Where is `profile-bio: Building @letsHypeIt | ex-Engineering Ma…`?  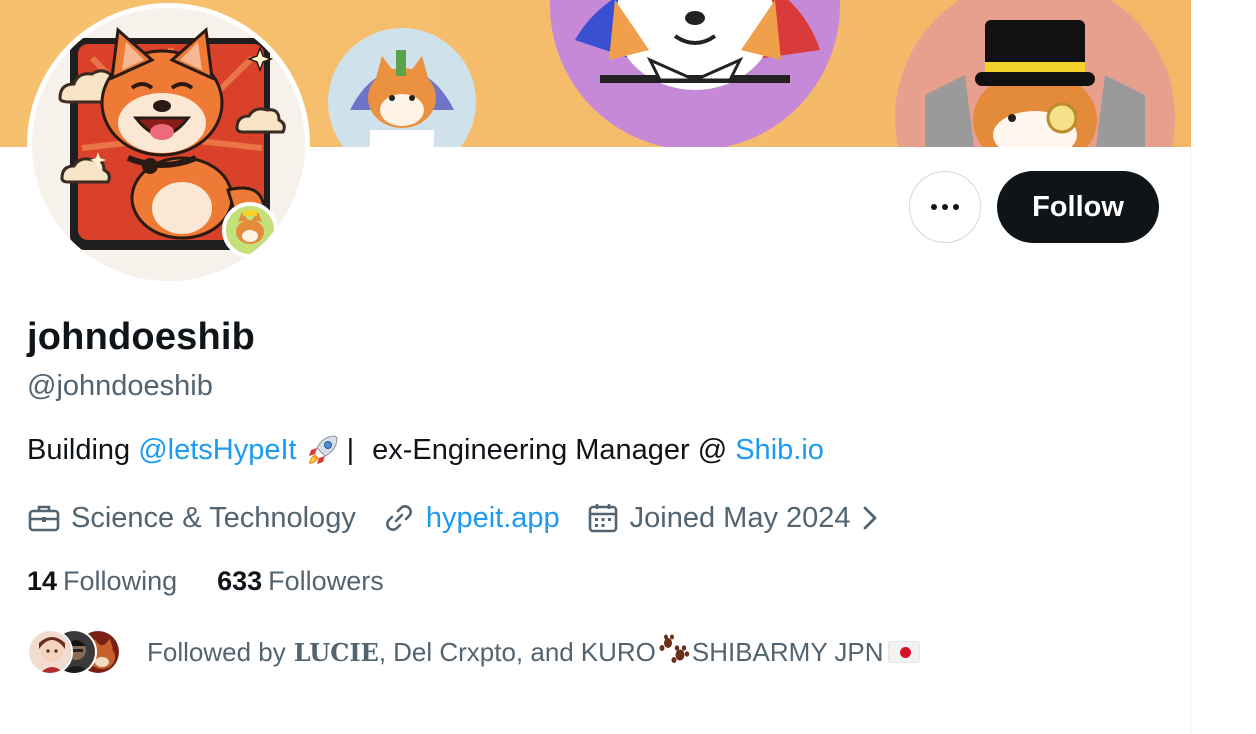
profile-bio: Building @letsHypeIt | ex-Engineering Ma… is located at coordinates (425, 450).